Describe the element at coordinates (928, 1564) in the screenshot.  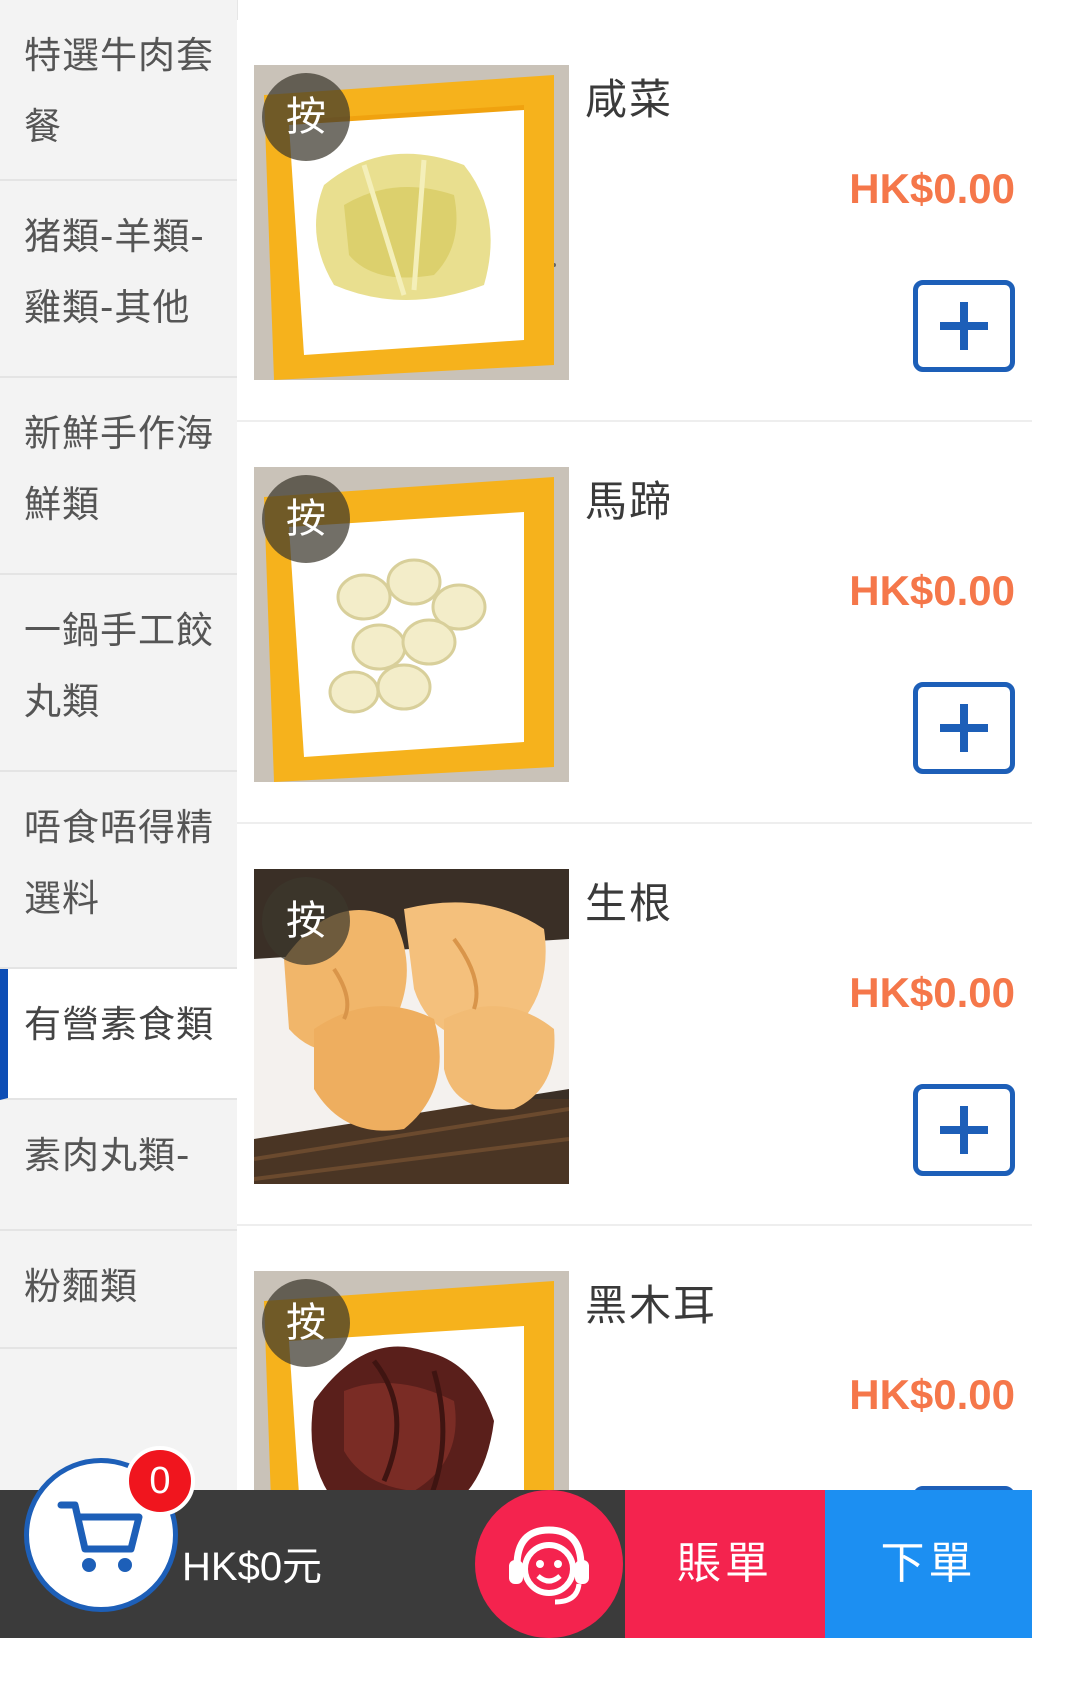
I see `place-order-button: 下單` at that location.